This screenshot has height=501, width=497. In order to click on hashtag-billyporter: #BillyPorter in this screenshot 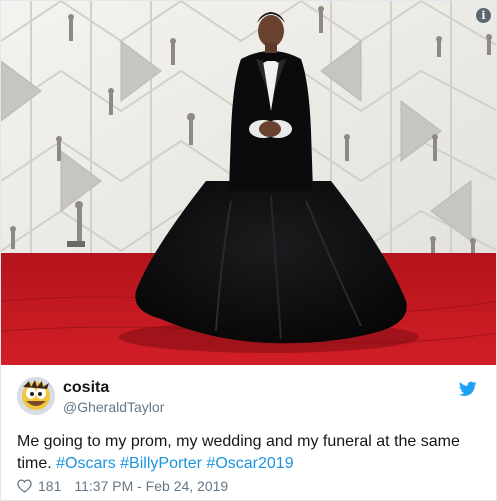, I will do `click(161, 463)`.